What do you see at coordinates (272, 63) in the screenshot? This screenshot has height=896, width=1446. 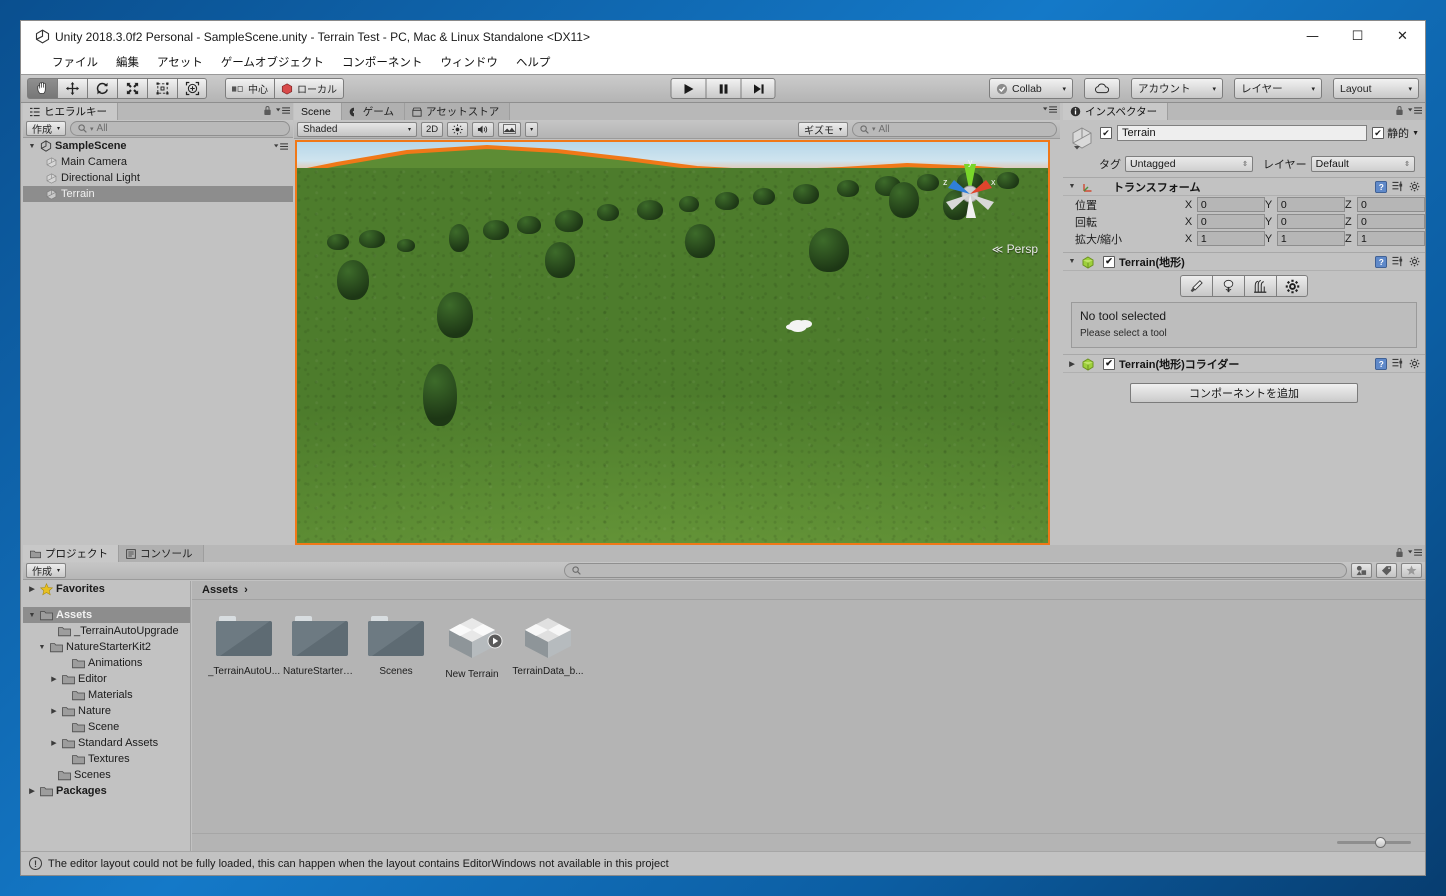 I see `menu-gameobject: ゲームオブジェクト` at bounding box center [272, 63].